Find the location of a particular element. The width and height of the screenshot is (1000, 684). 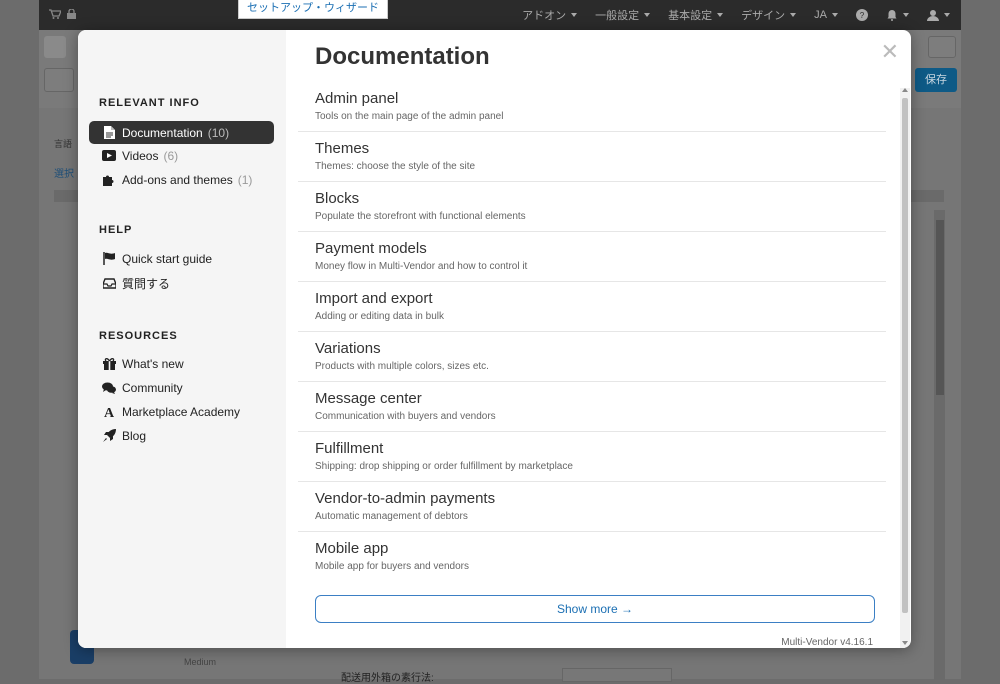

list-item-title: Vendor-to-admin payments is located at coordinates (405, 498).